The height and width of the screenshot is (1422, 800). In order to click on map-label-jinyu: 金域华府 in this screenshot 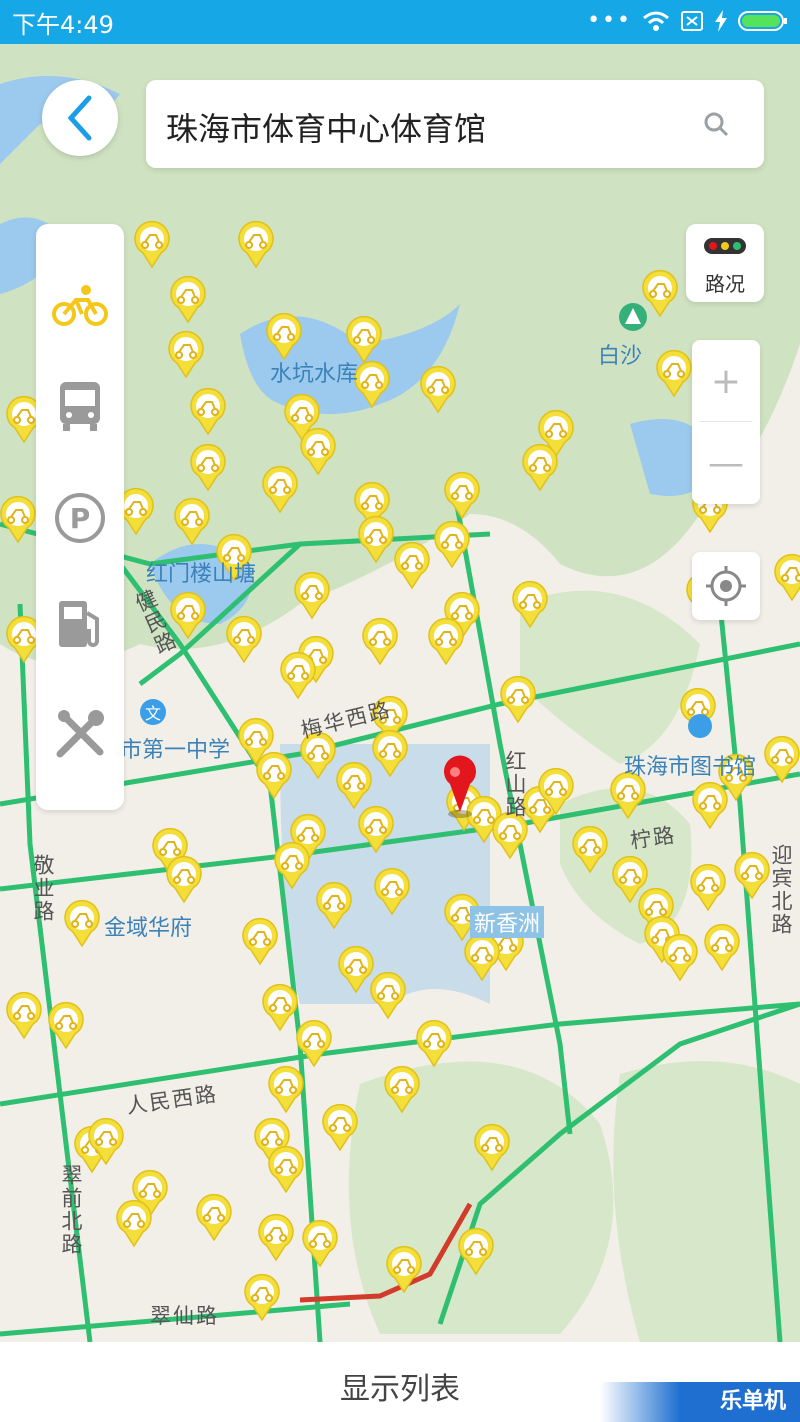, I will do `click(148, 928)`.